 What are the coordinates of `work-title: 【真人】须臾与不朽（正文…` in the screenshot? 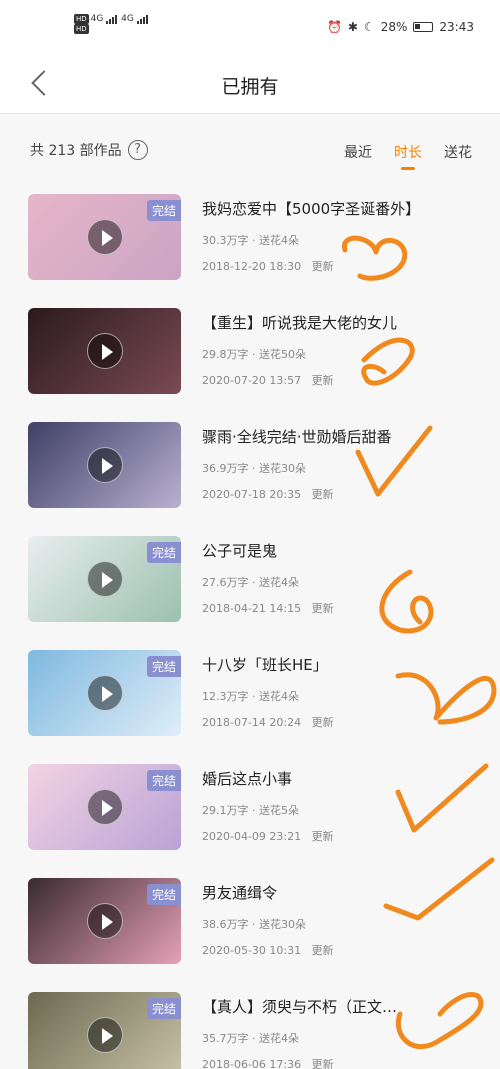 It's located at (300, 1007).